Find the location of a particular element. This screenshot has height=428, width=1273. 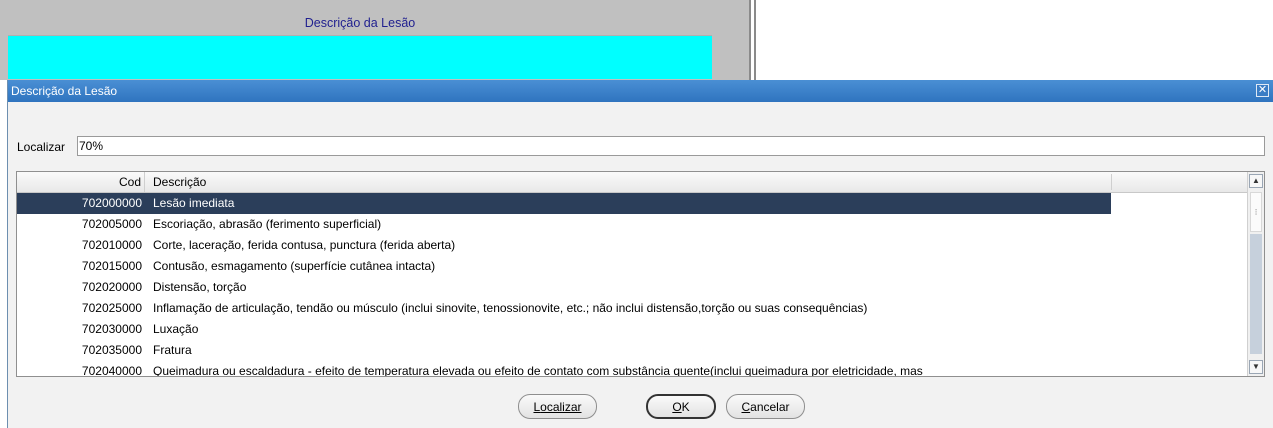

cancel-button-label: ancelar is located at coordinates (770, 406).